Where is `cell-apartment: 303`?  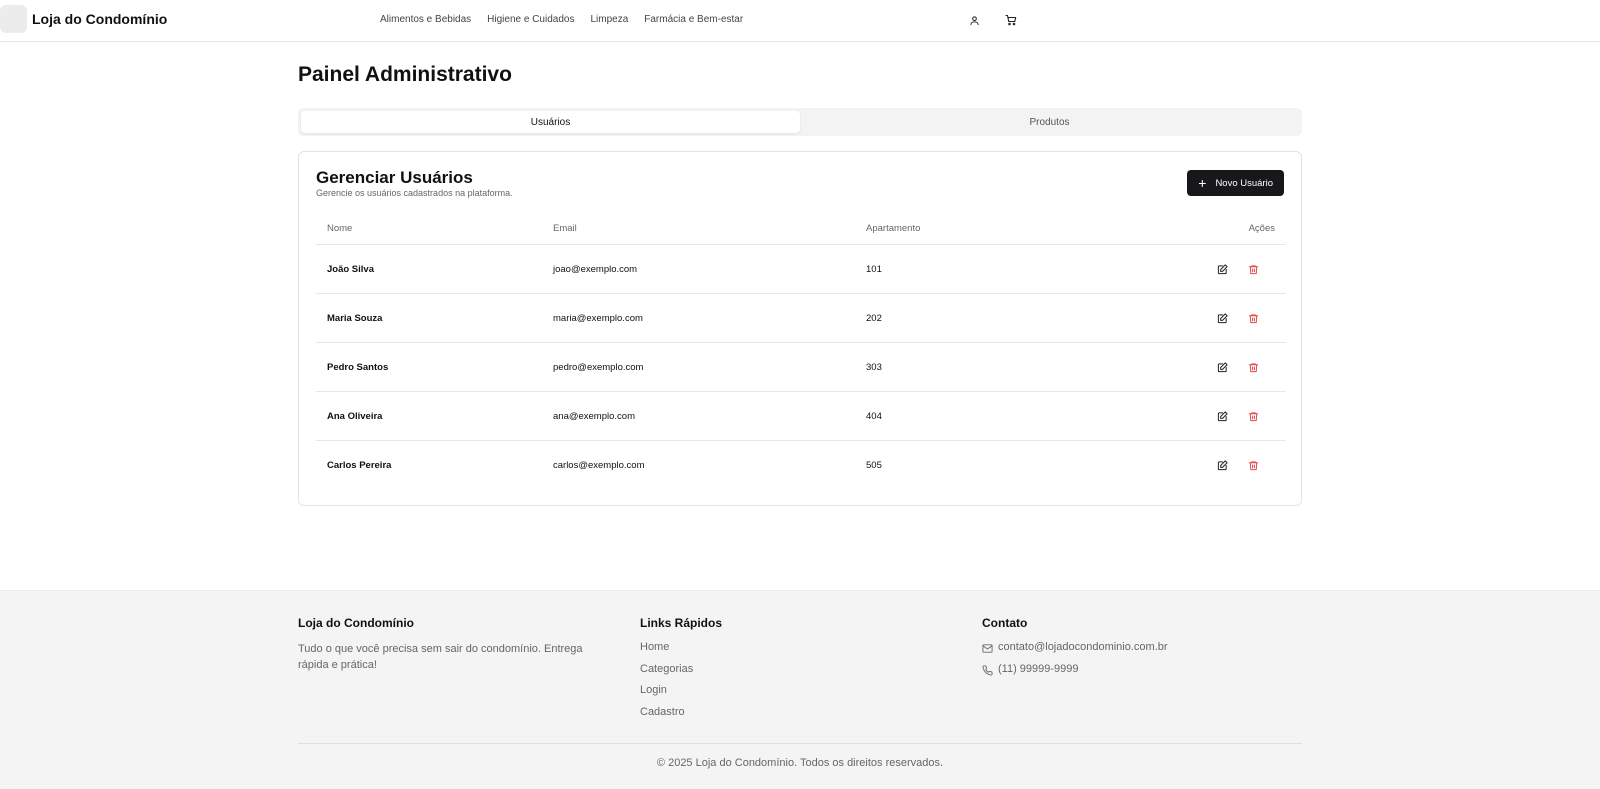 cell-apartment: 303 is located at coordinates (874, 367).